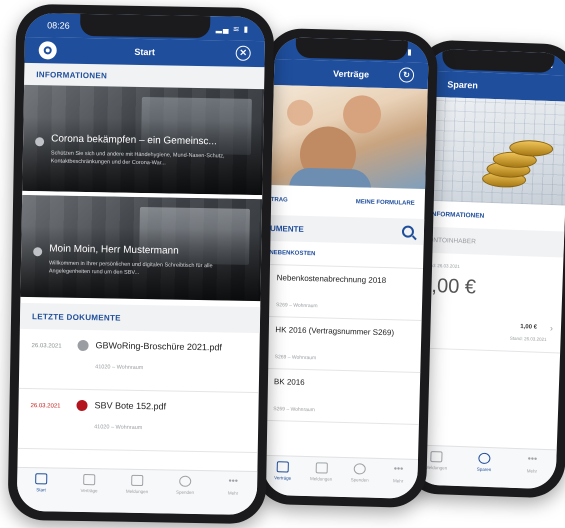 The image size is (565, 528). I want to click on refresh-icon: ↻, so click(406, 75).